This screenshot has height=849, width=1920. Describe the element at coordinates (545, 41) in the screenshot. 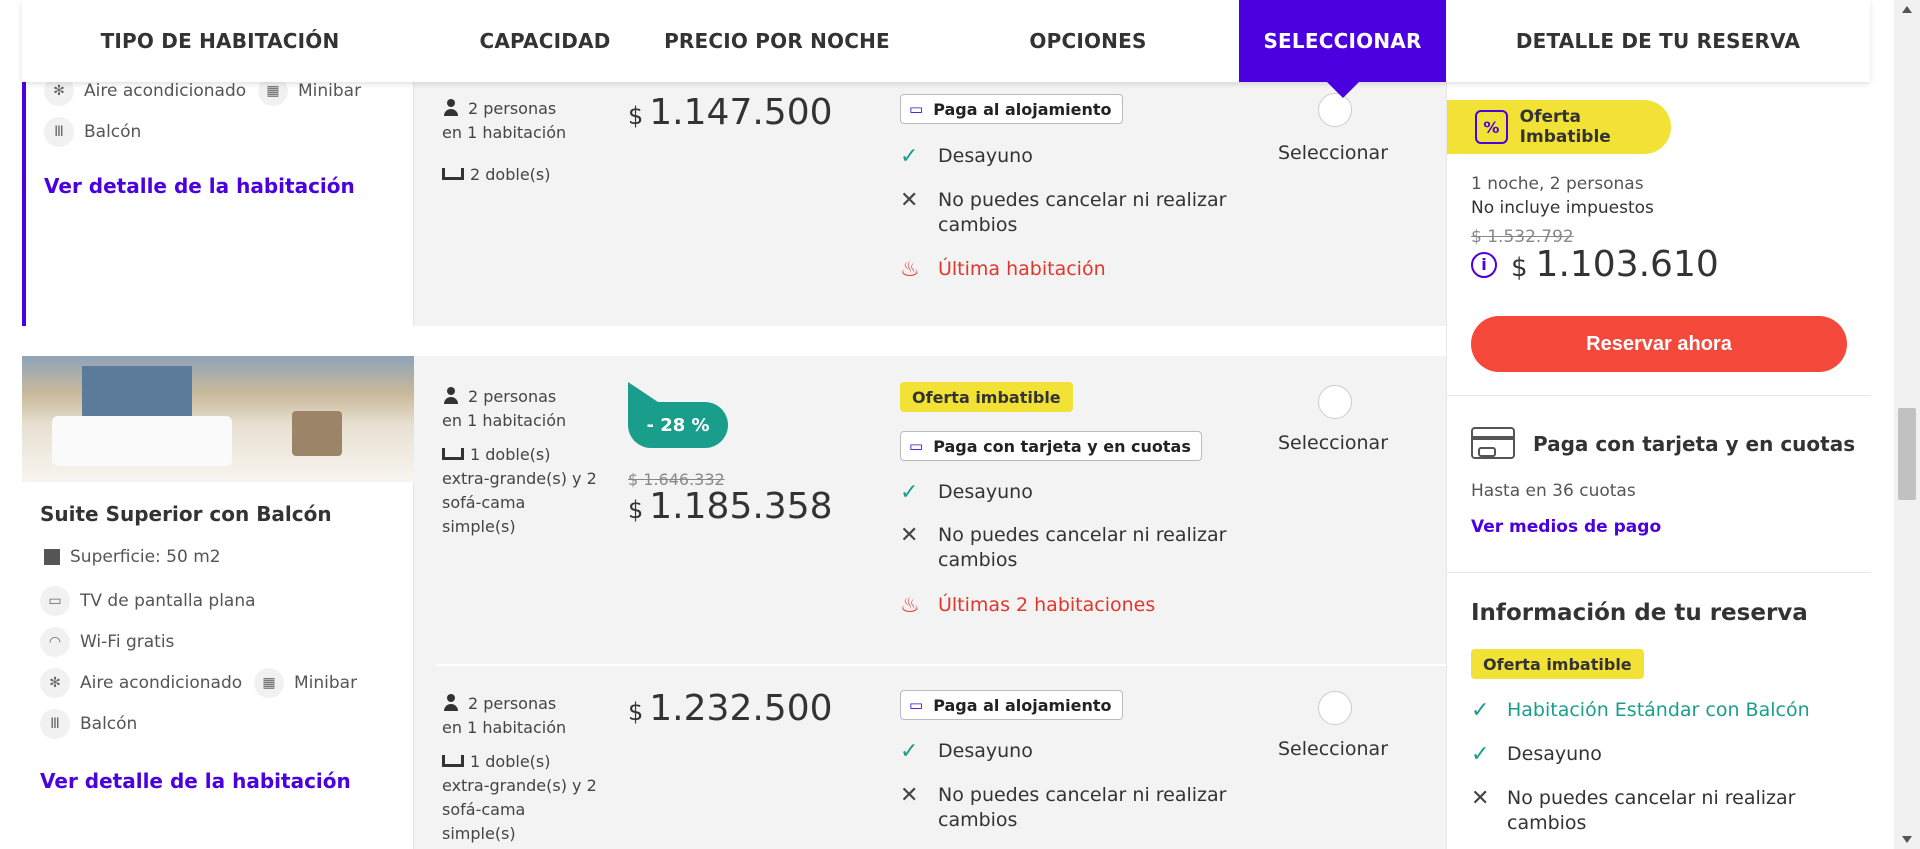

I see `header-capacity: CAPACIDAD` at that location.